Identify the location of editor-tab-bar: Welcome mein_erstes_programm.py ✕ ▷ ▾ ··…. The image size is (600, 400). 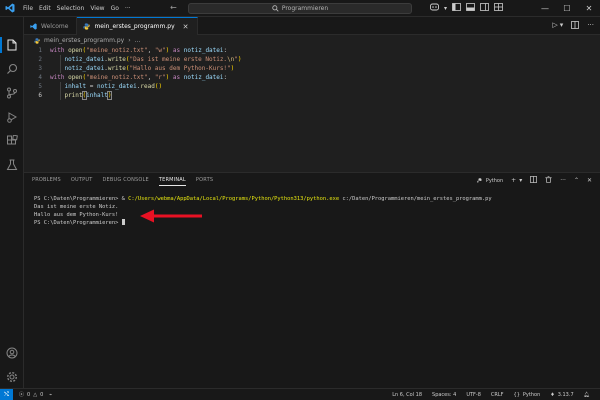
(312, 26).